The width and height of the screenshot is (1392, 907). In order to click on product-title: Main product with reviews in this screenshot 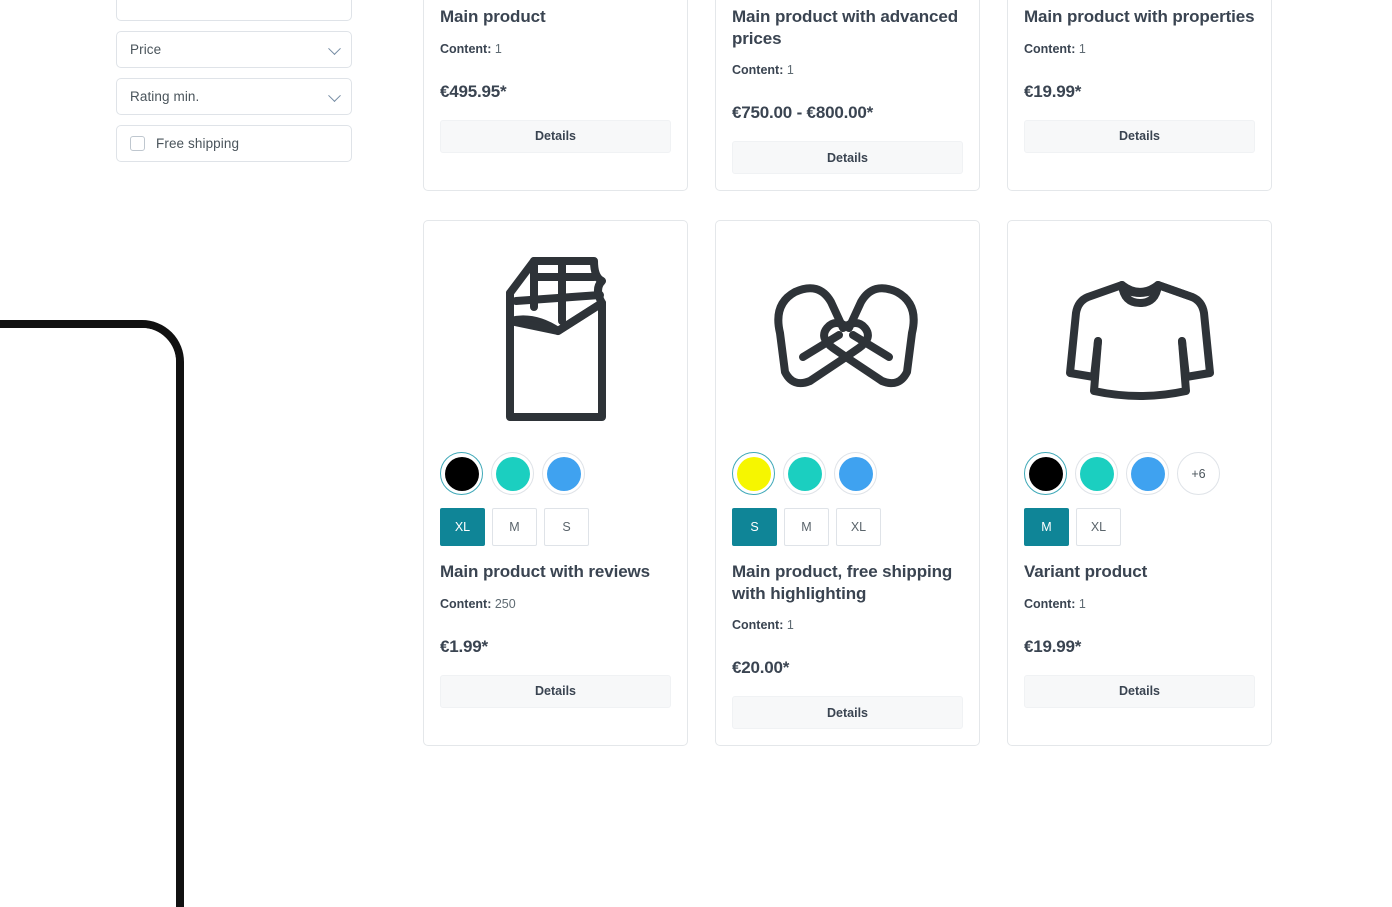, I will do `click(545, 572)`.